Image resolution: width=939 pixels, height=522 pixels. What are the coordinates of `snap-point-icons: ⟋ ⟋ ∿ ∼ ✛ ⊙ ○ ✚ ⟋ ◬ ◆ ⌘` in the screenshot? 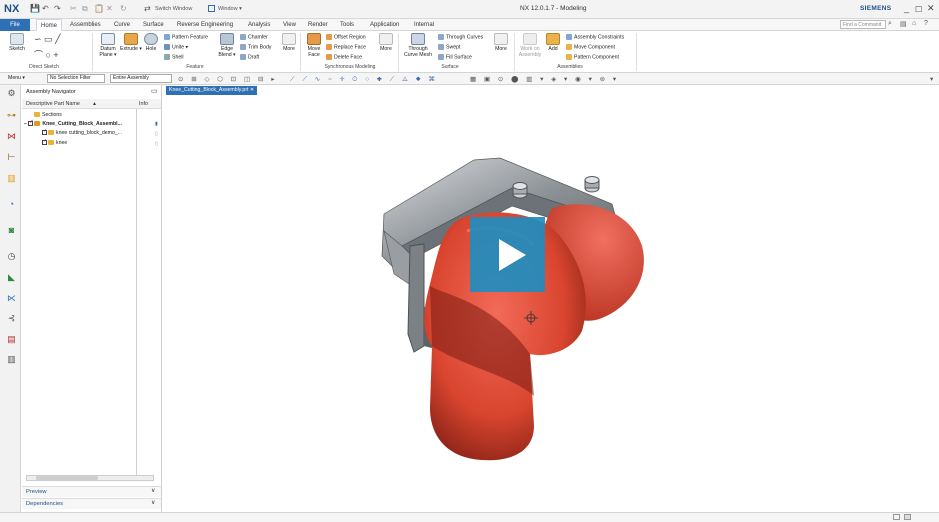 It's located at (364, 79).